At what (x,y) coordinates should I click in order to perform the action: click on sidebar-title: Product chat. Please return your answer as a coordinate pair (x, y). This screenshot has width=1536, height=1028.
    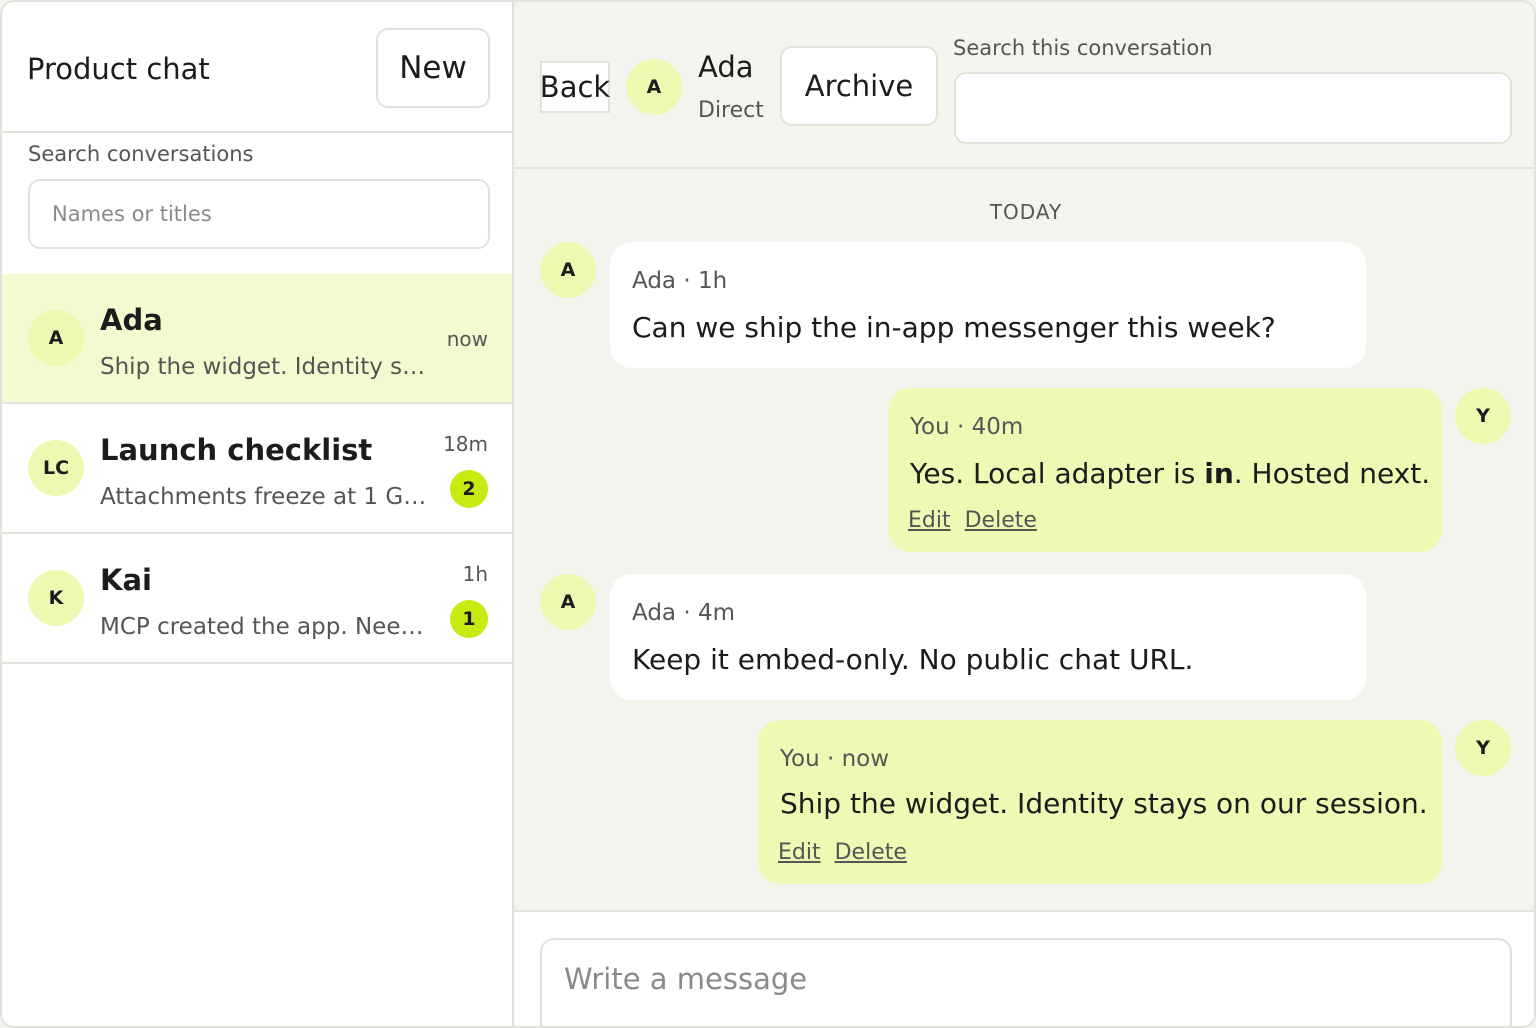
    Looking at the image, I should click on (118, 69).